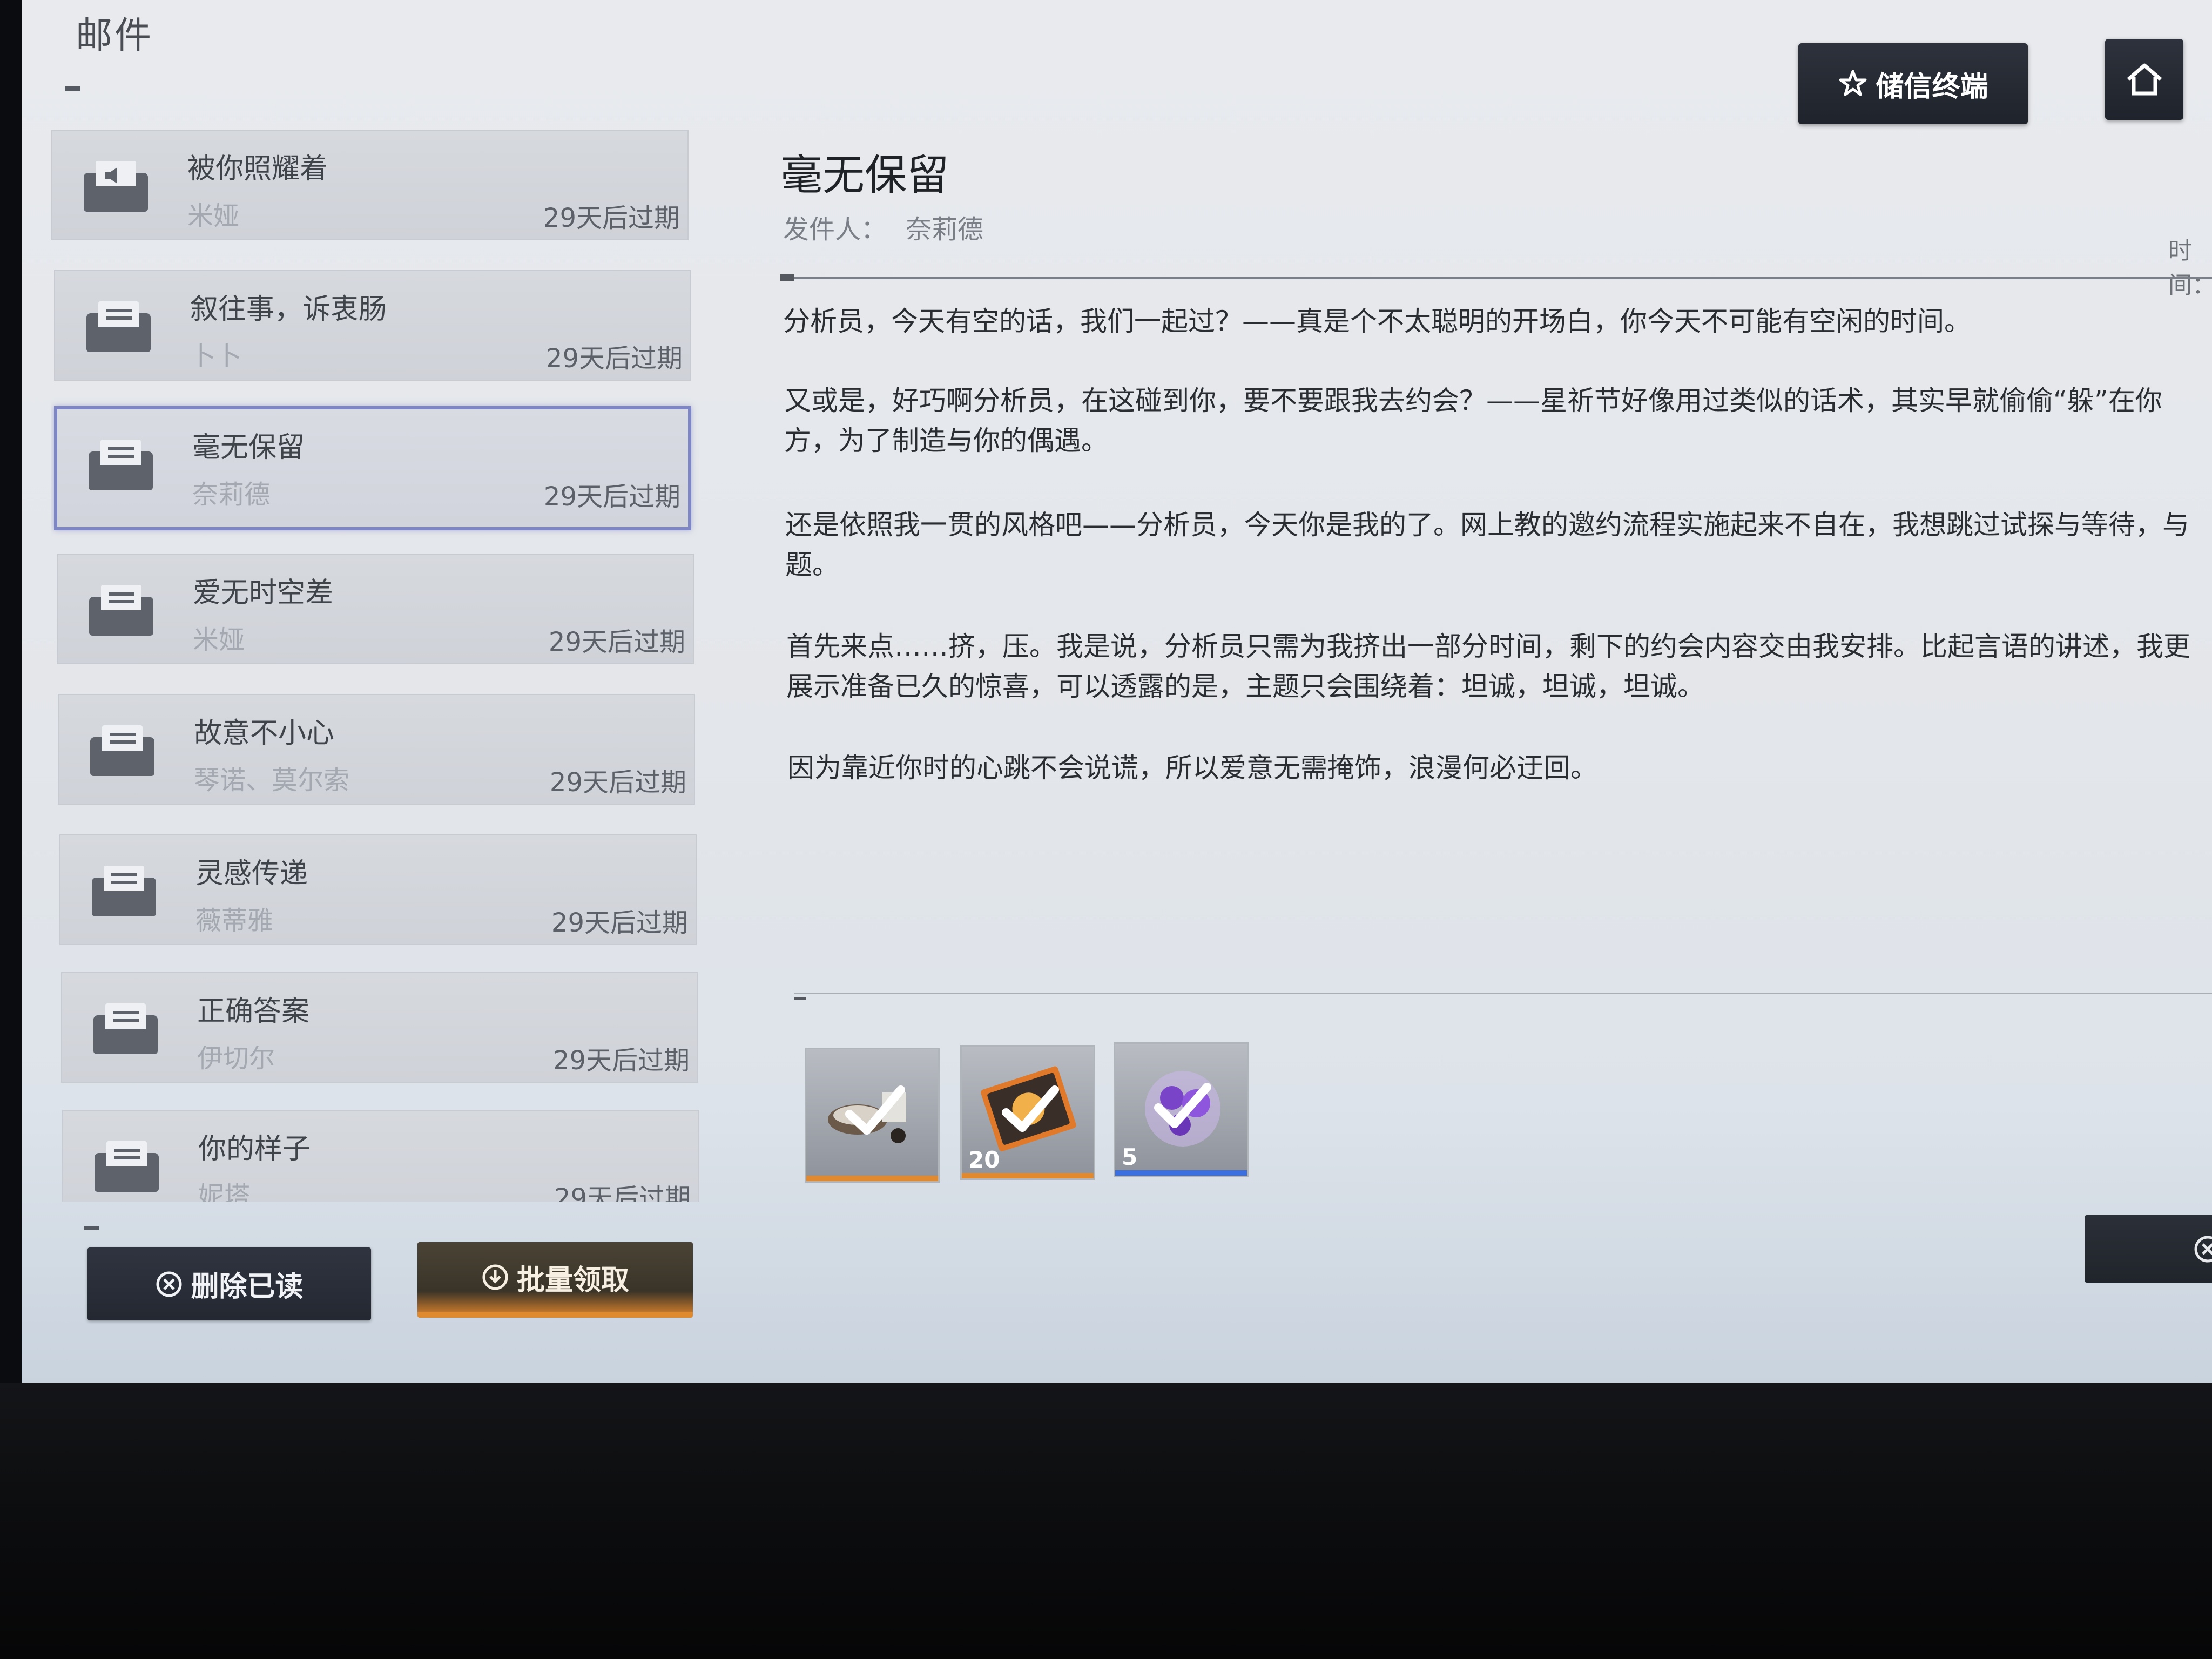  What do you see at coordinates (263, 593) in the screenshot?
I see `mail-title: 爱无时空差` at bounding box center [263, 593].